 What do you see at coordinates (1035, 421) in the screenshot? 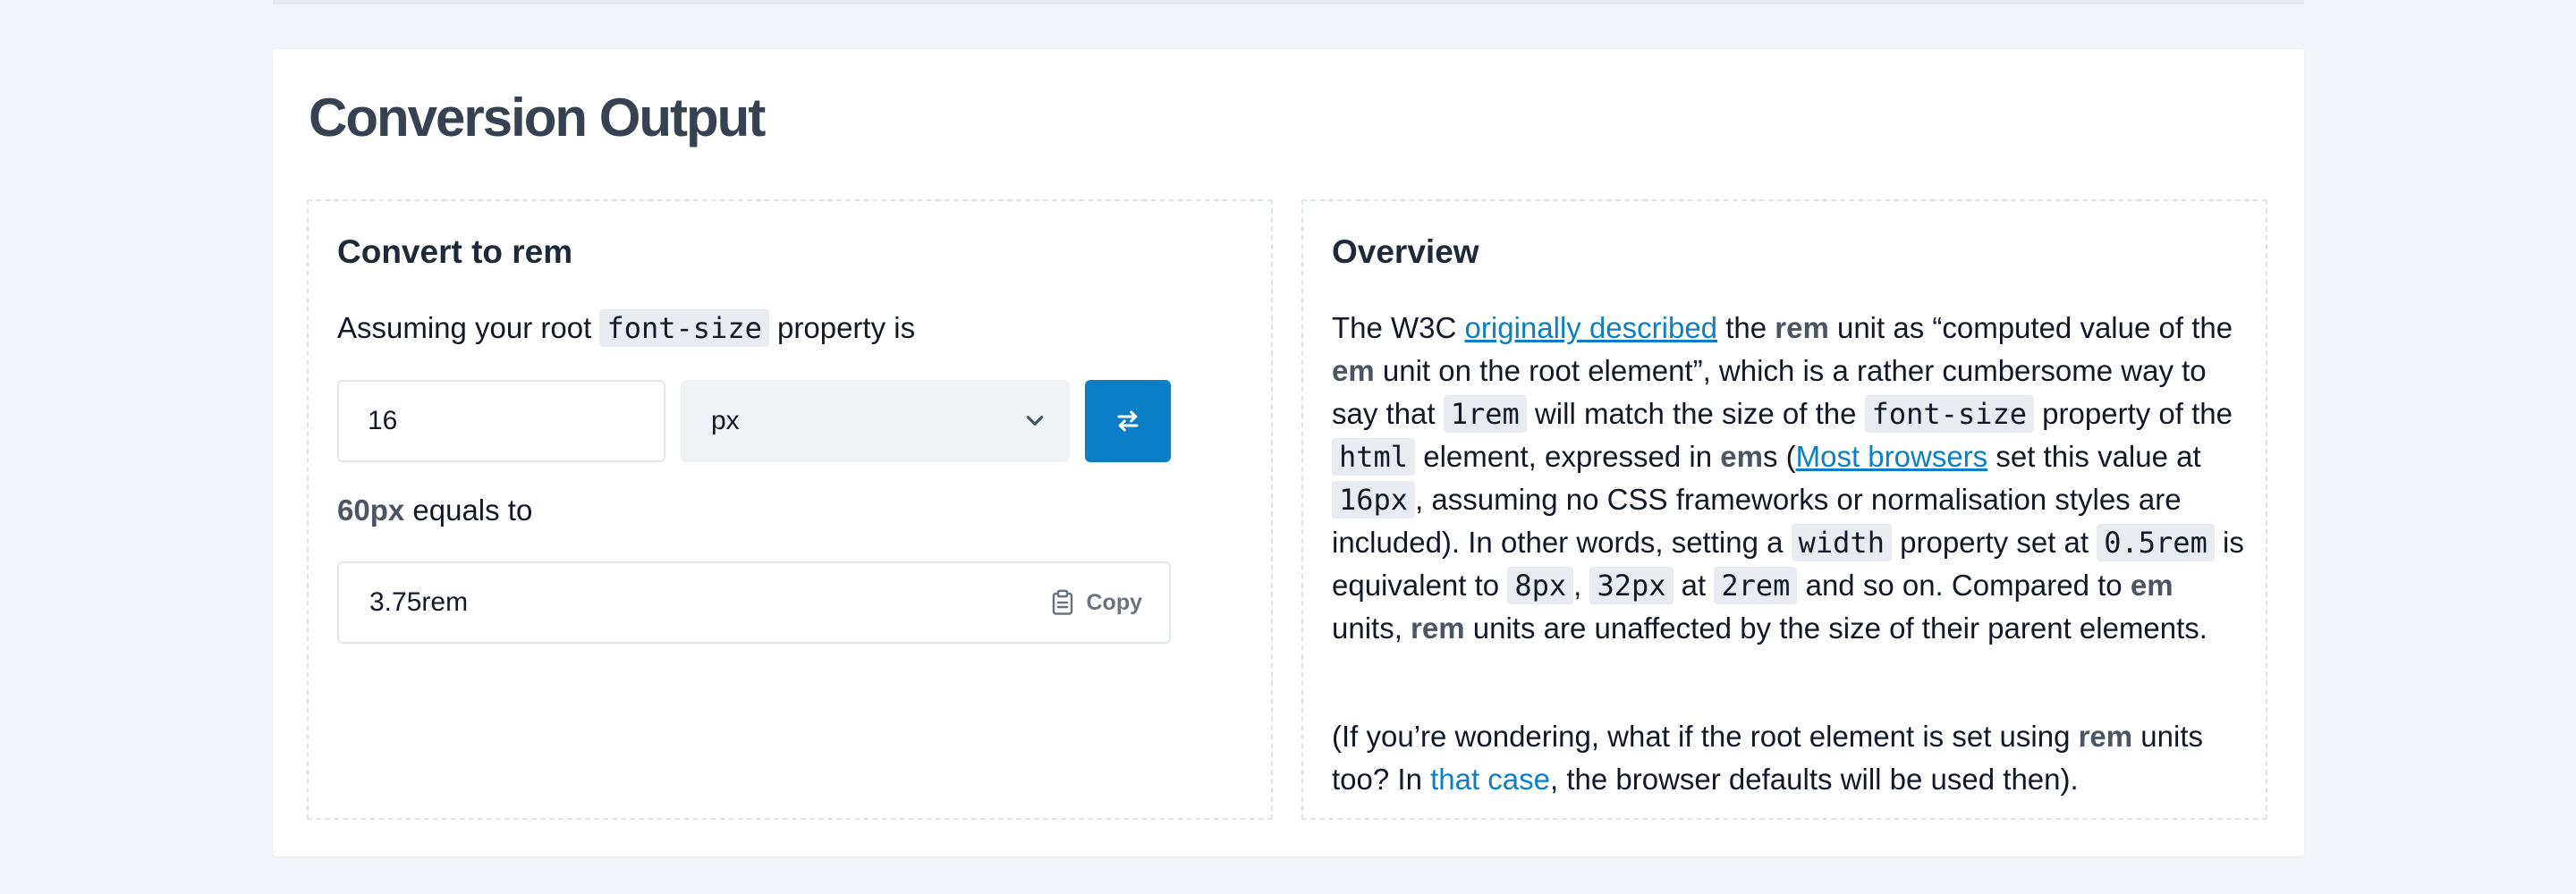
I see `chevron-down-icon` at bounding box center [1035, 421].